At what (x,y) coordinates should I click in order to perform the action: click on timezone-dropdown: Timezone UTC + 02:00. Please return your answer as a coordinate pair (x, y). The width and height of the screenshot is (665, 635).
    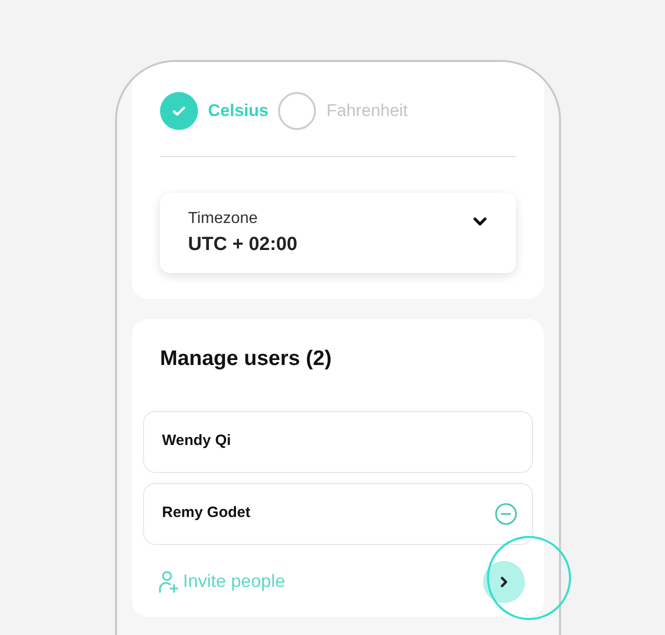
    Looking at the image, I should click on (338, 233).